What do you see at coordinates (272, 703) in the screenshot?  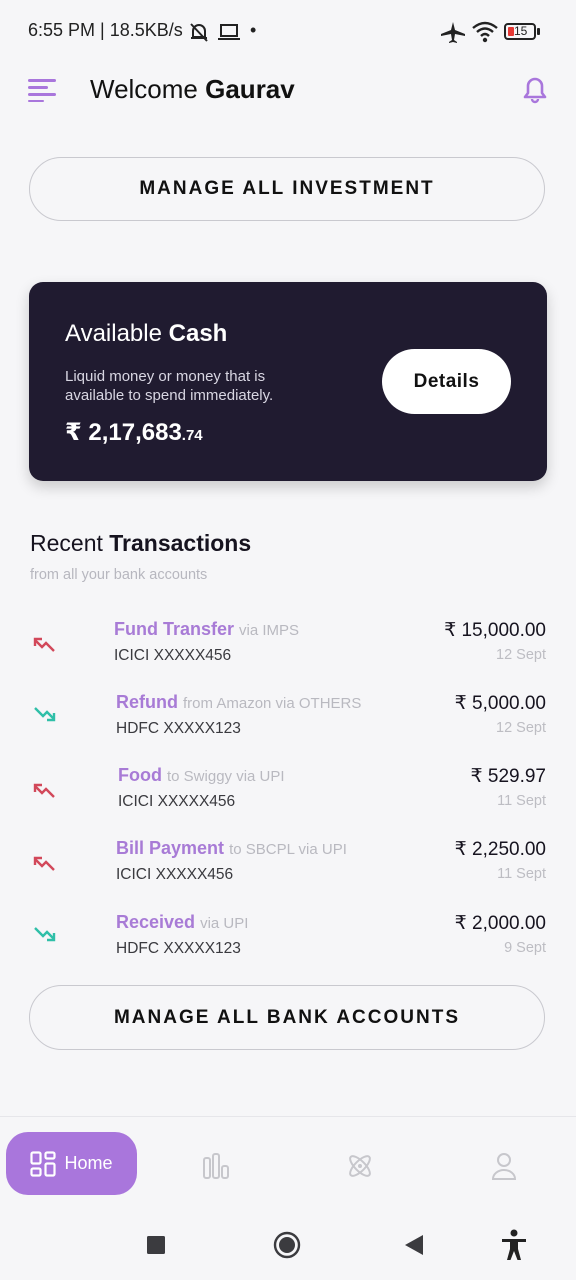 I see `transaction-note: from Amazon via OTHERS` at bounding box center [272, 703].